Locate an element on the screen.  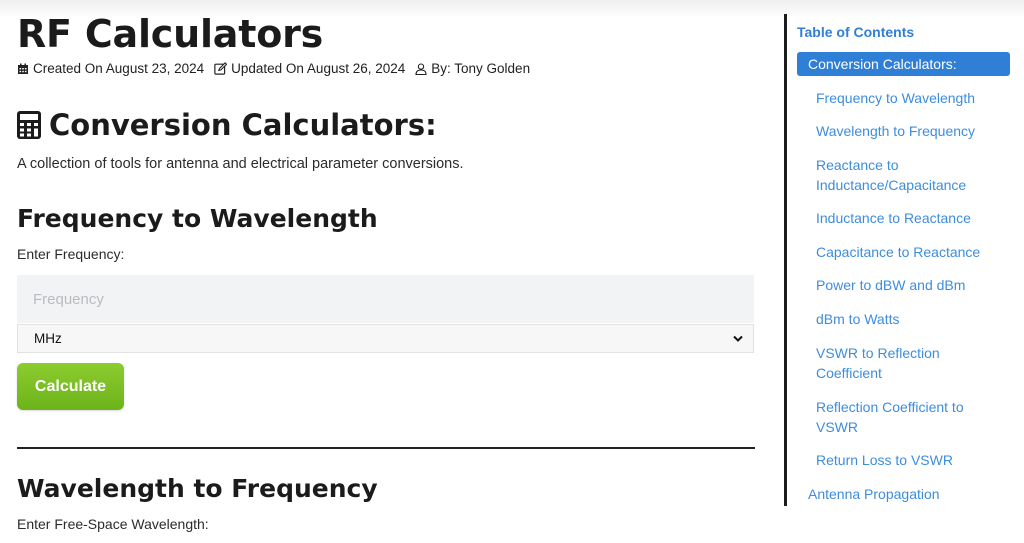
wavelength-label: Enter Free-Space Wavelength: is located at coordinates (113, 524).